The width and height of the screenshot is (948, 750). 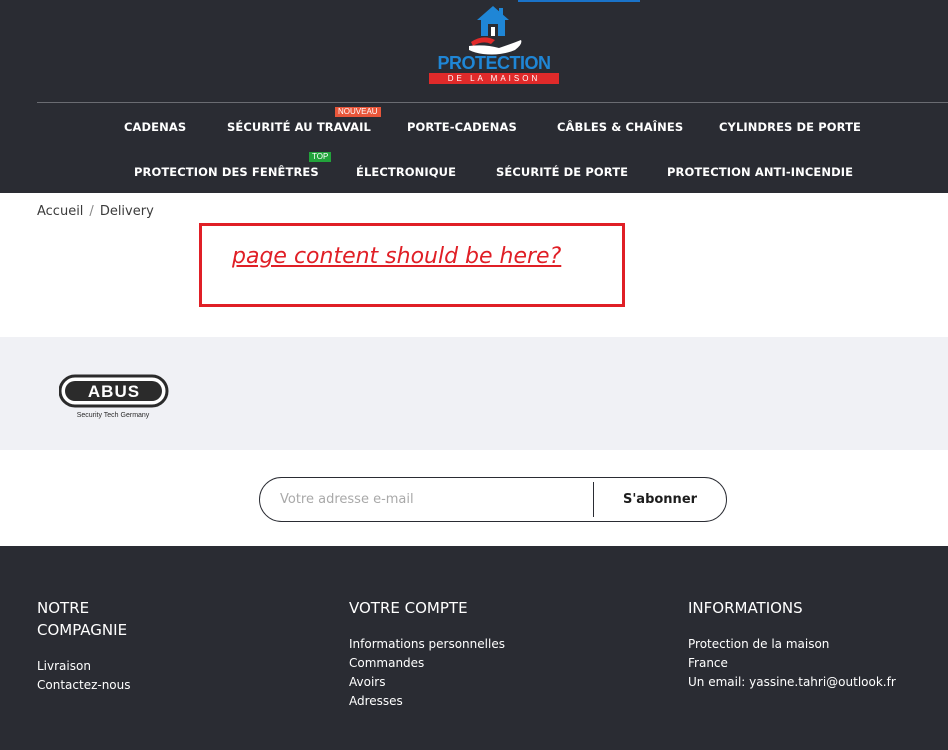 What do you see at coordinates (462, 127) in the screenshot?
I see `nav-item-porte-cadenas: PORTE-CADENAS` at bounding box center [462, 127].